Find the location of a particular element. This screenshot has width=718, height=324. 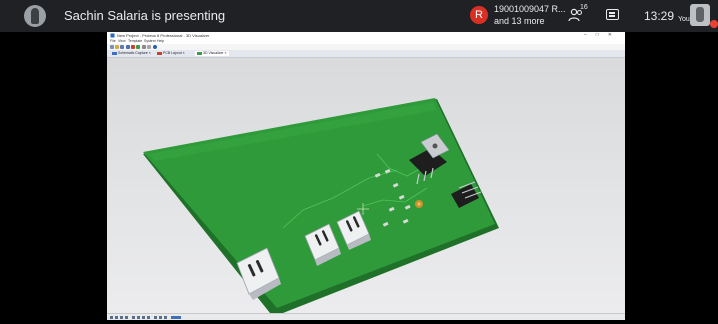

schematic-icon is located at coordinates (128, 47).